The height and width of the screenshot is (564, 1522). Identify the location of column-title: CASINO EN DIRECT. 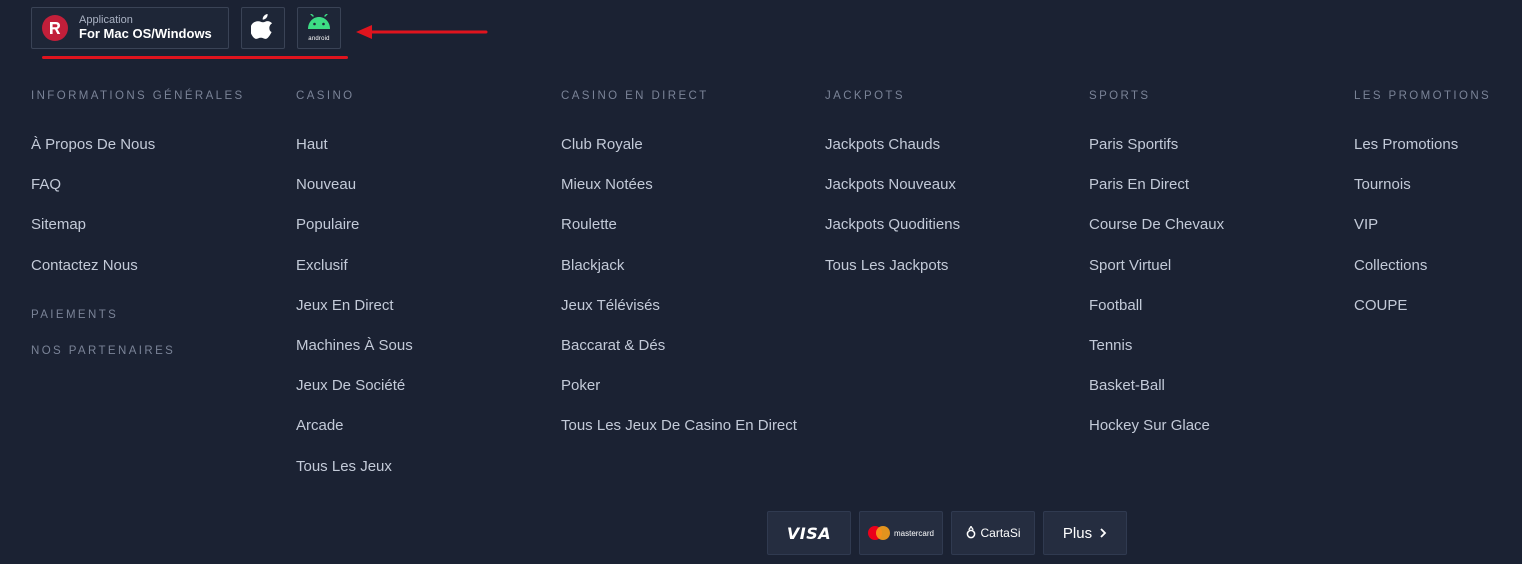
(635, 96).